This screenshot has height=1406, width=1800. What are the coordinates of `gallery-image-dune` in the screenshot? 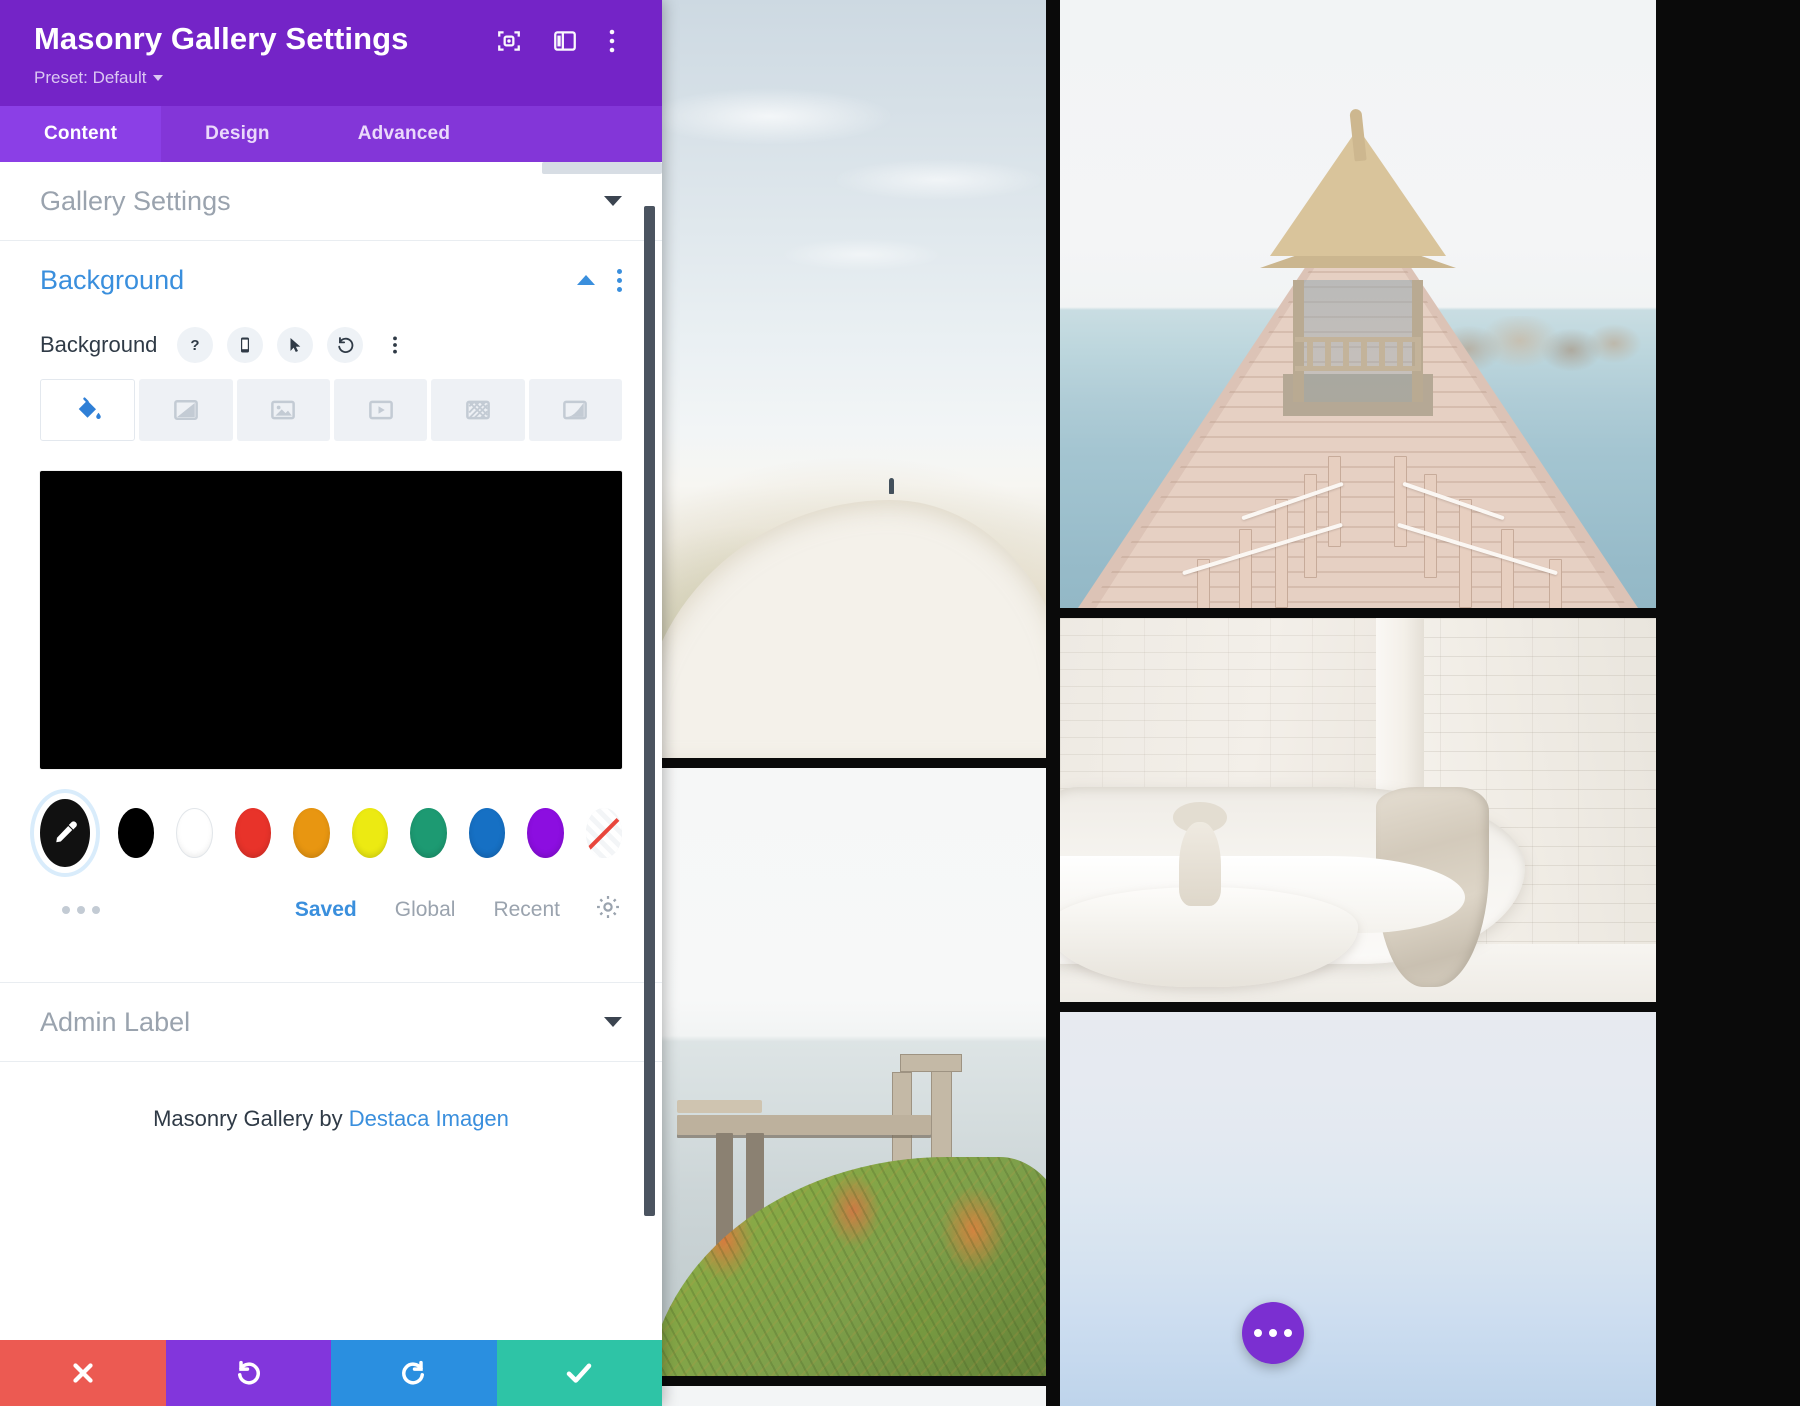 It's located at (854, 379).